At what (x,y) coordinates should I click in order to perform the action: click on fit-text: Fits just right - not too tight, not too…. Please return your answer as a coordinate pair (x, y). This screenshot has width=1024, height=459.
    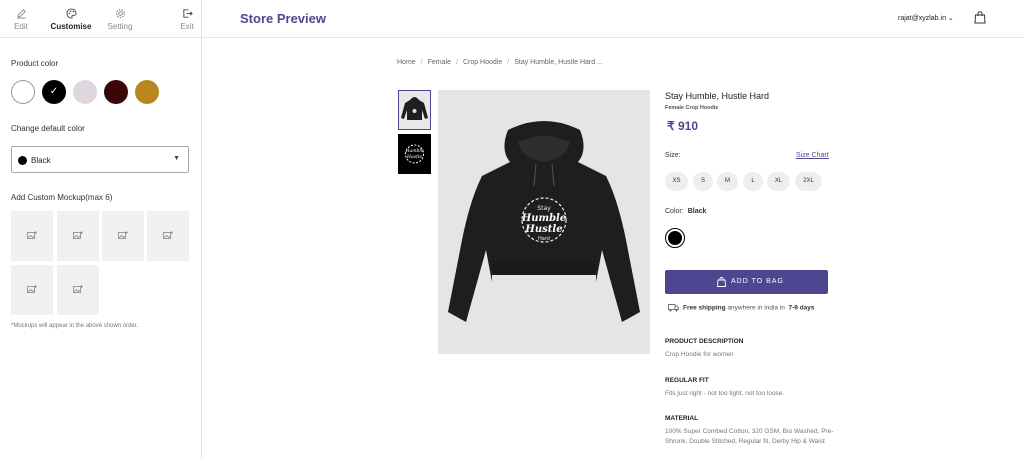
    Looking at the image, I should click on (725, 393).